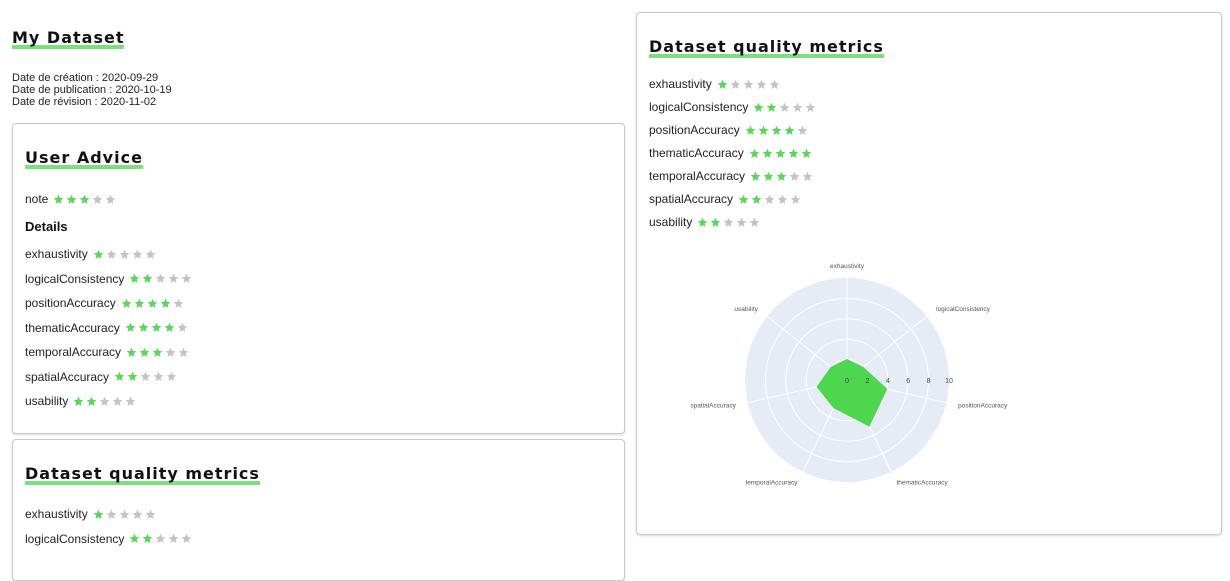 Image resolution: width=1230 pixels, height=581 pixels. I want to click on detail-label: exhaustivity, so click(56, 254).